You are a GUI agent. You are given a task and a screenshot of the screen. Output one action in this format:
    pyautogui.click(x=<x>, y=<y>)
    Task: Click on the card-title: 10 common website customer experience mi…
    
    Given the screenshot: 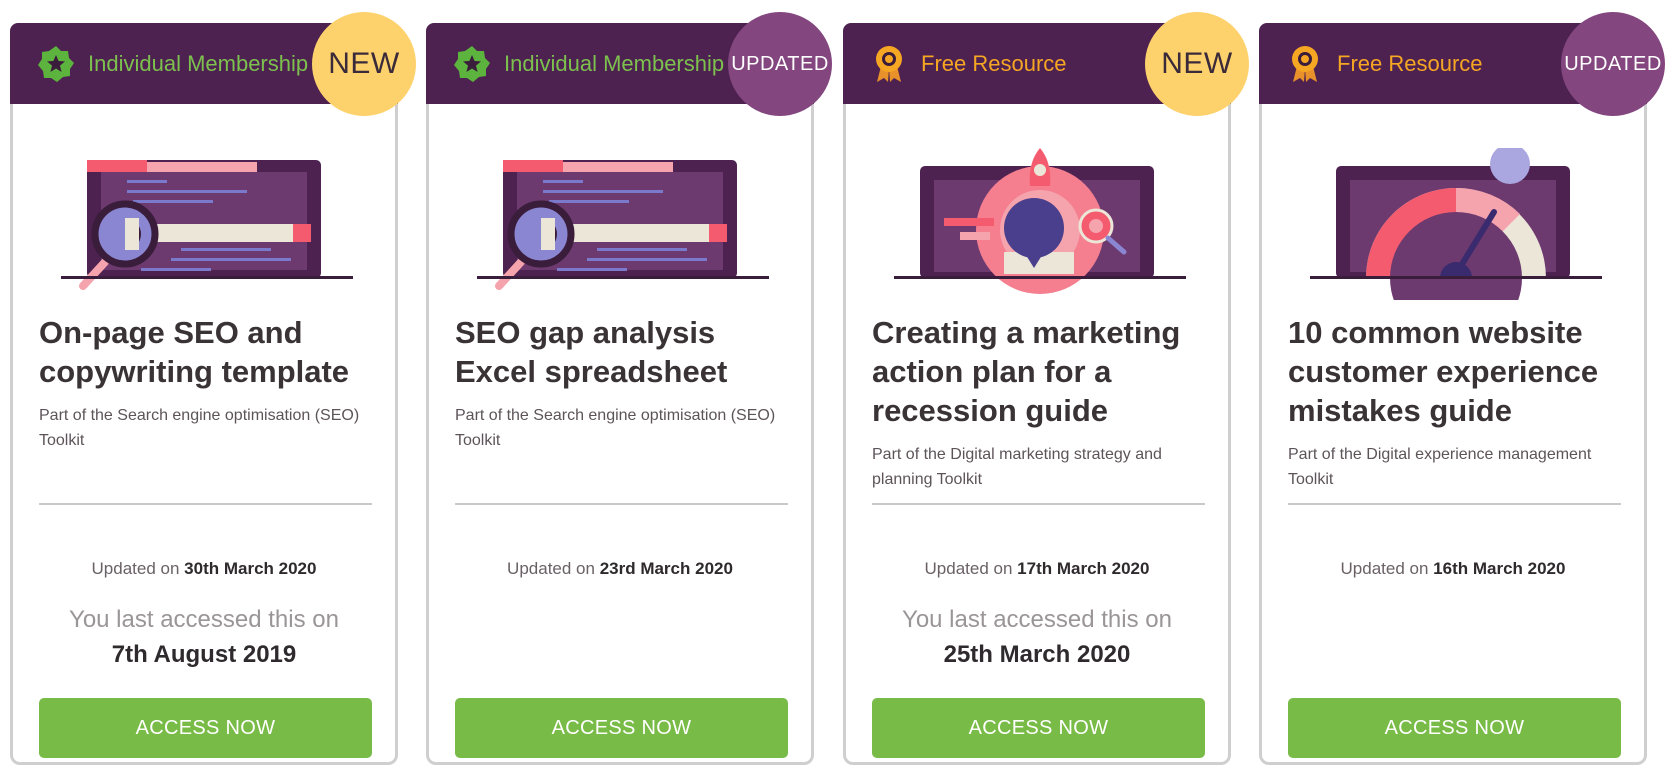 What is the action you would take?
    pyautogui.click(x=1443, y=371)
    